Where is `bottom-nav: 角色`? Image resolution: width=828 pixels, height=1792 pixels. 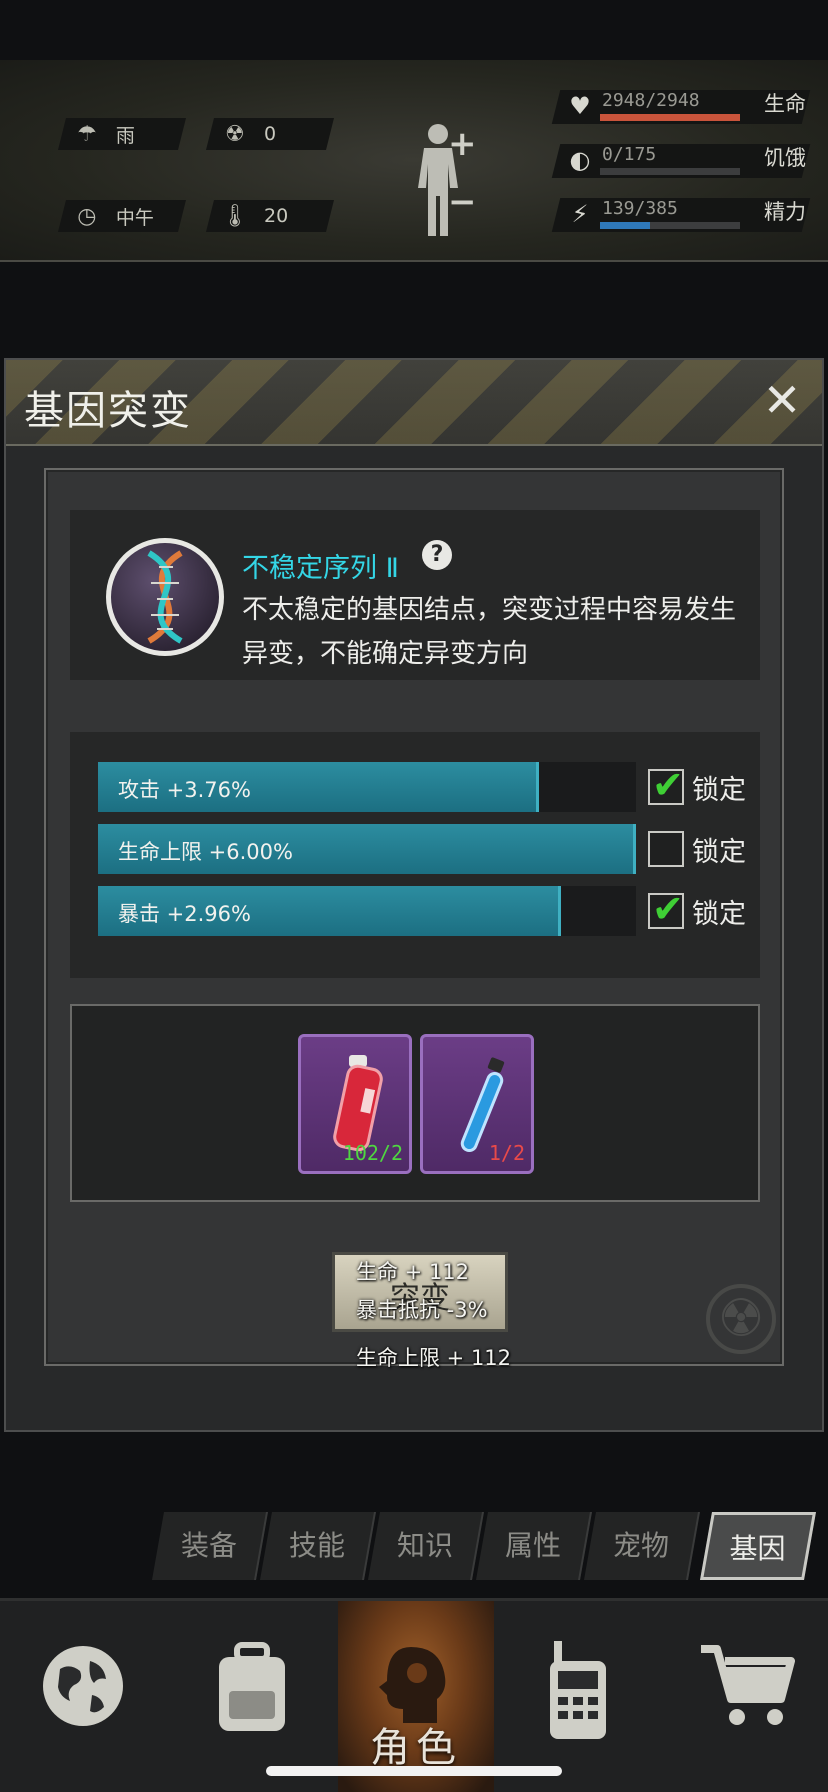
bottom-nav: 角色 is located at coordinates (414, 1695).